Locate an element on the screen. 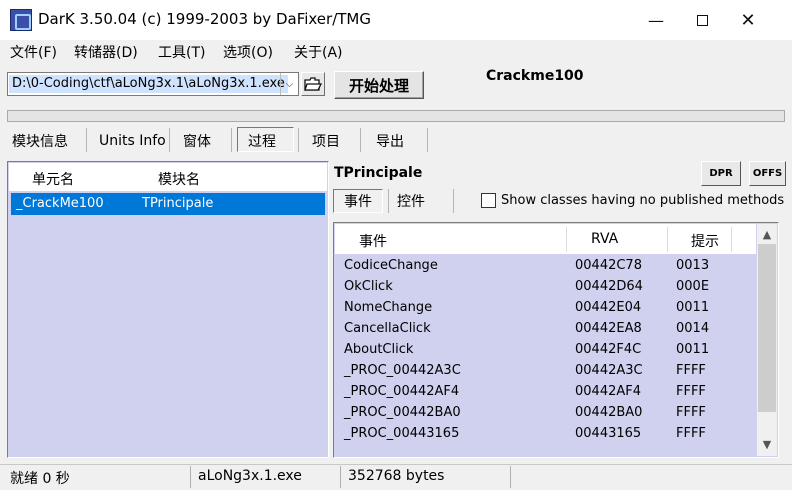  close-button: ✕ is located at coordinates (748, 20).